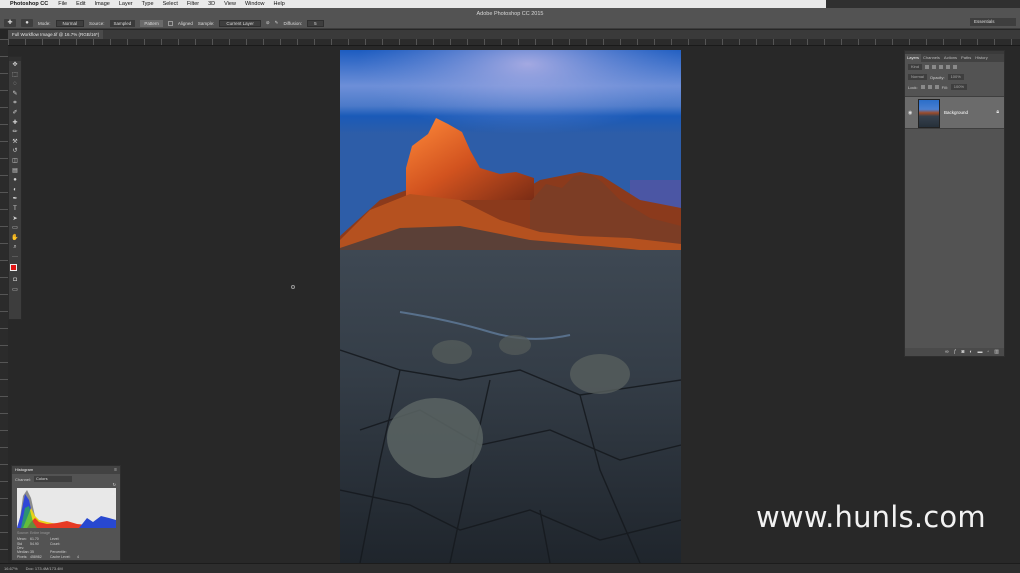  What do you see at coordinates (15, 291) in the screenshot?
I see `screen-mode-icon: ▭` at bounding box center [15, 291].